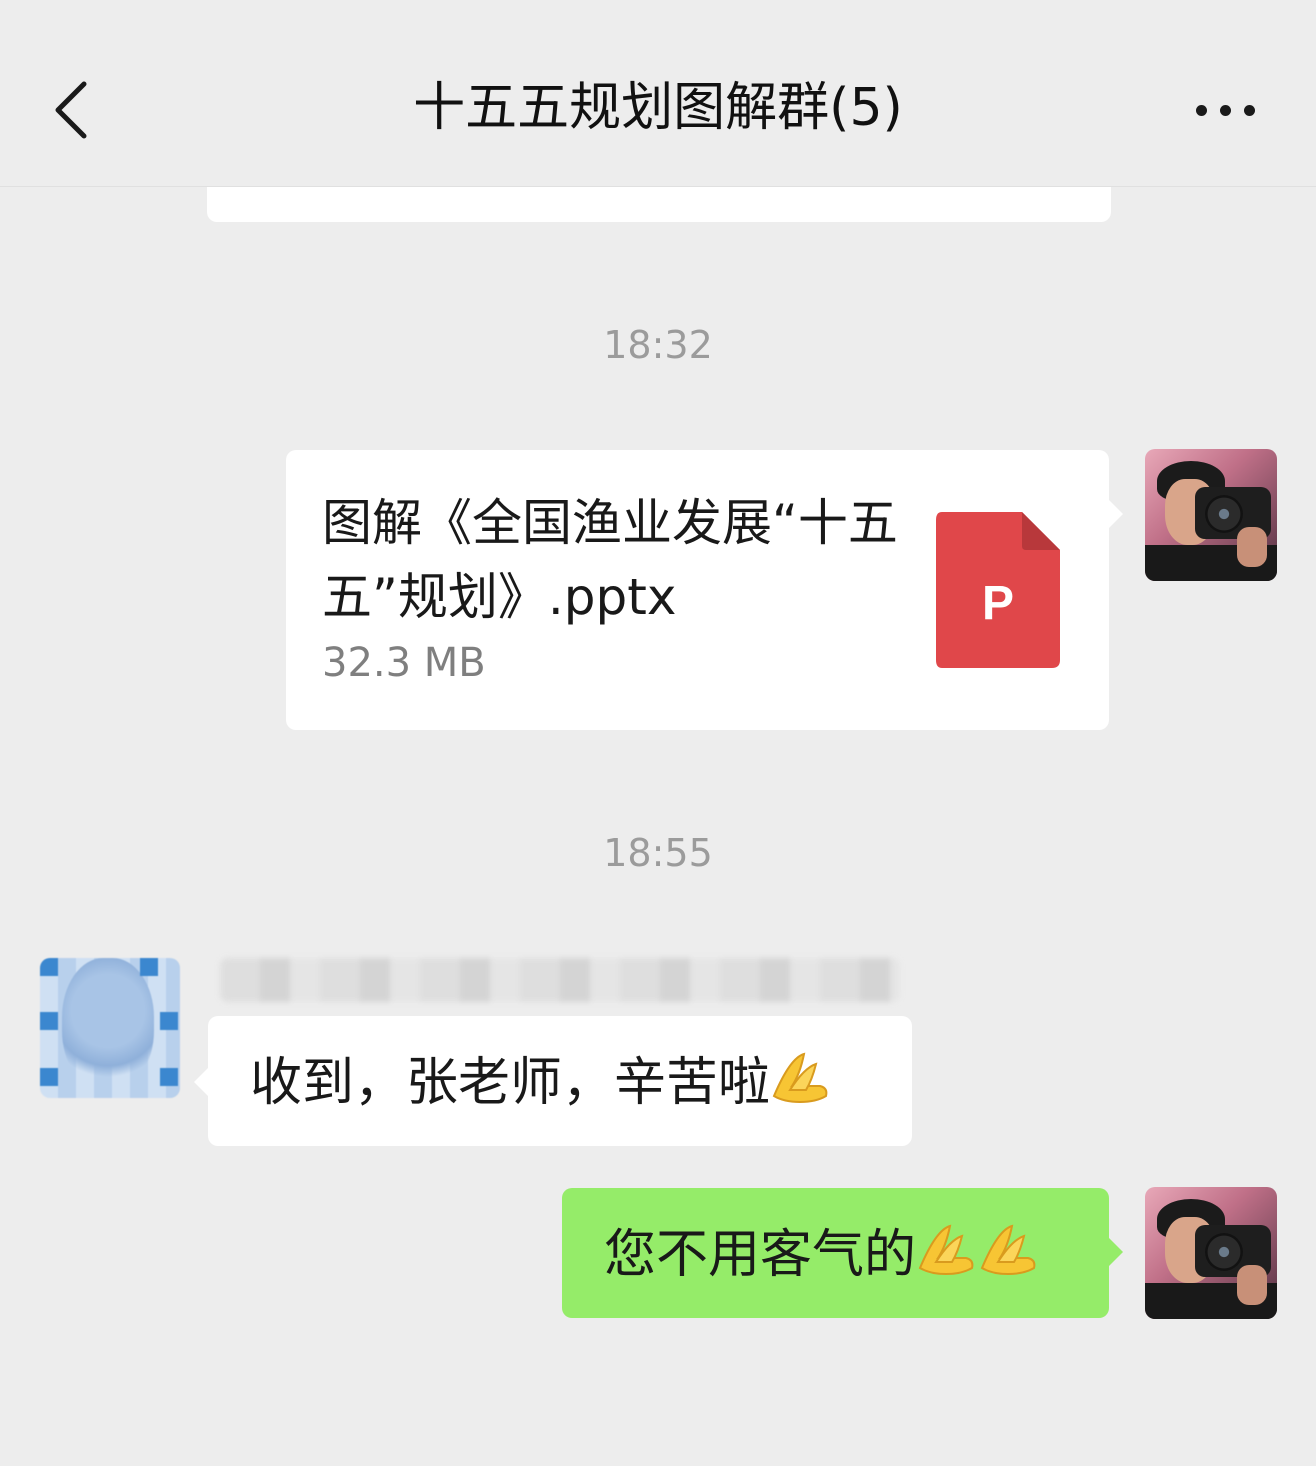 The height and width of the screenshot is (1466, 1316). I want to click on message-text: 您不用客气的, so click(822, 1254).